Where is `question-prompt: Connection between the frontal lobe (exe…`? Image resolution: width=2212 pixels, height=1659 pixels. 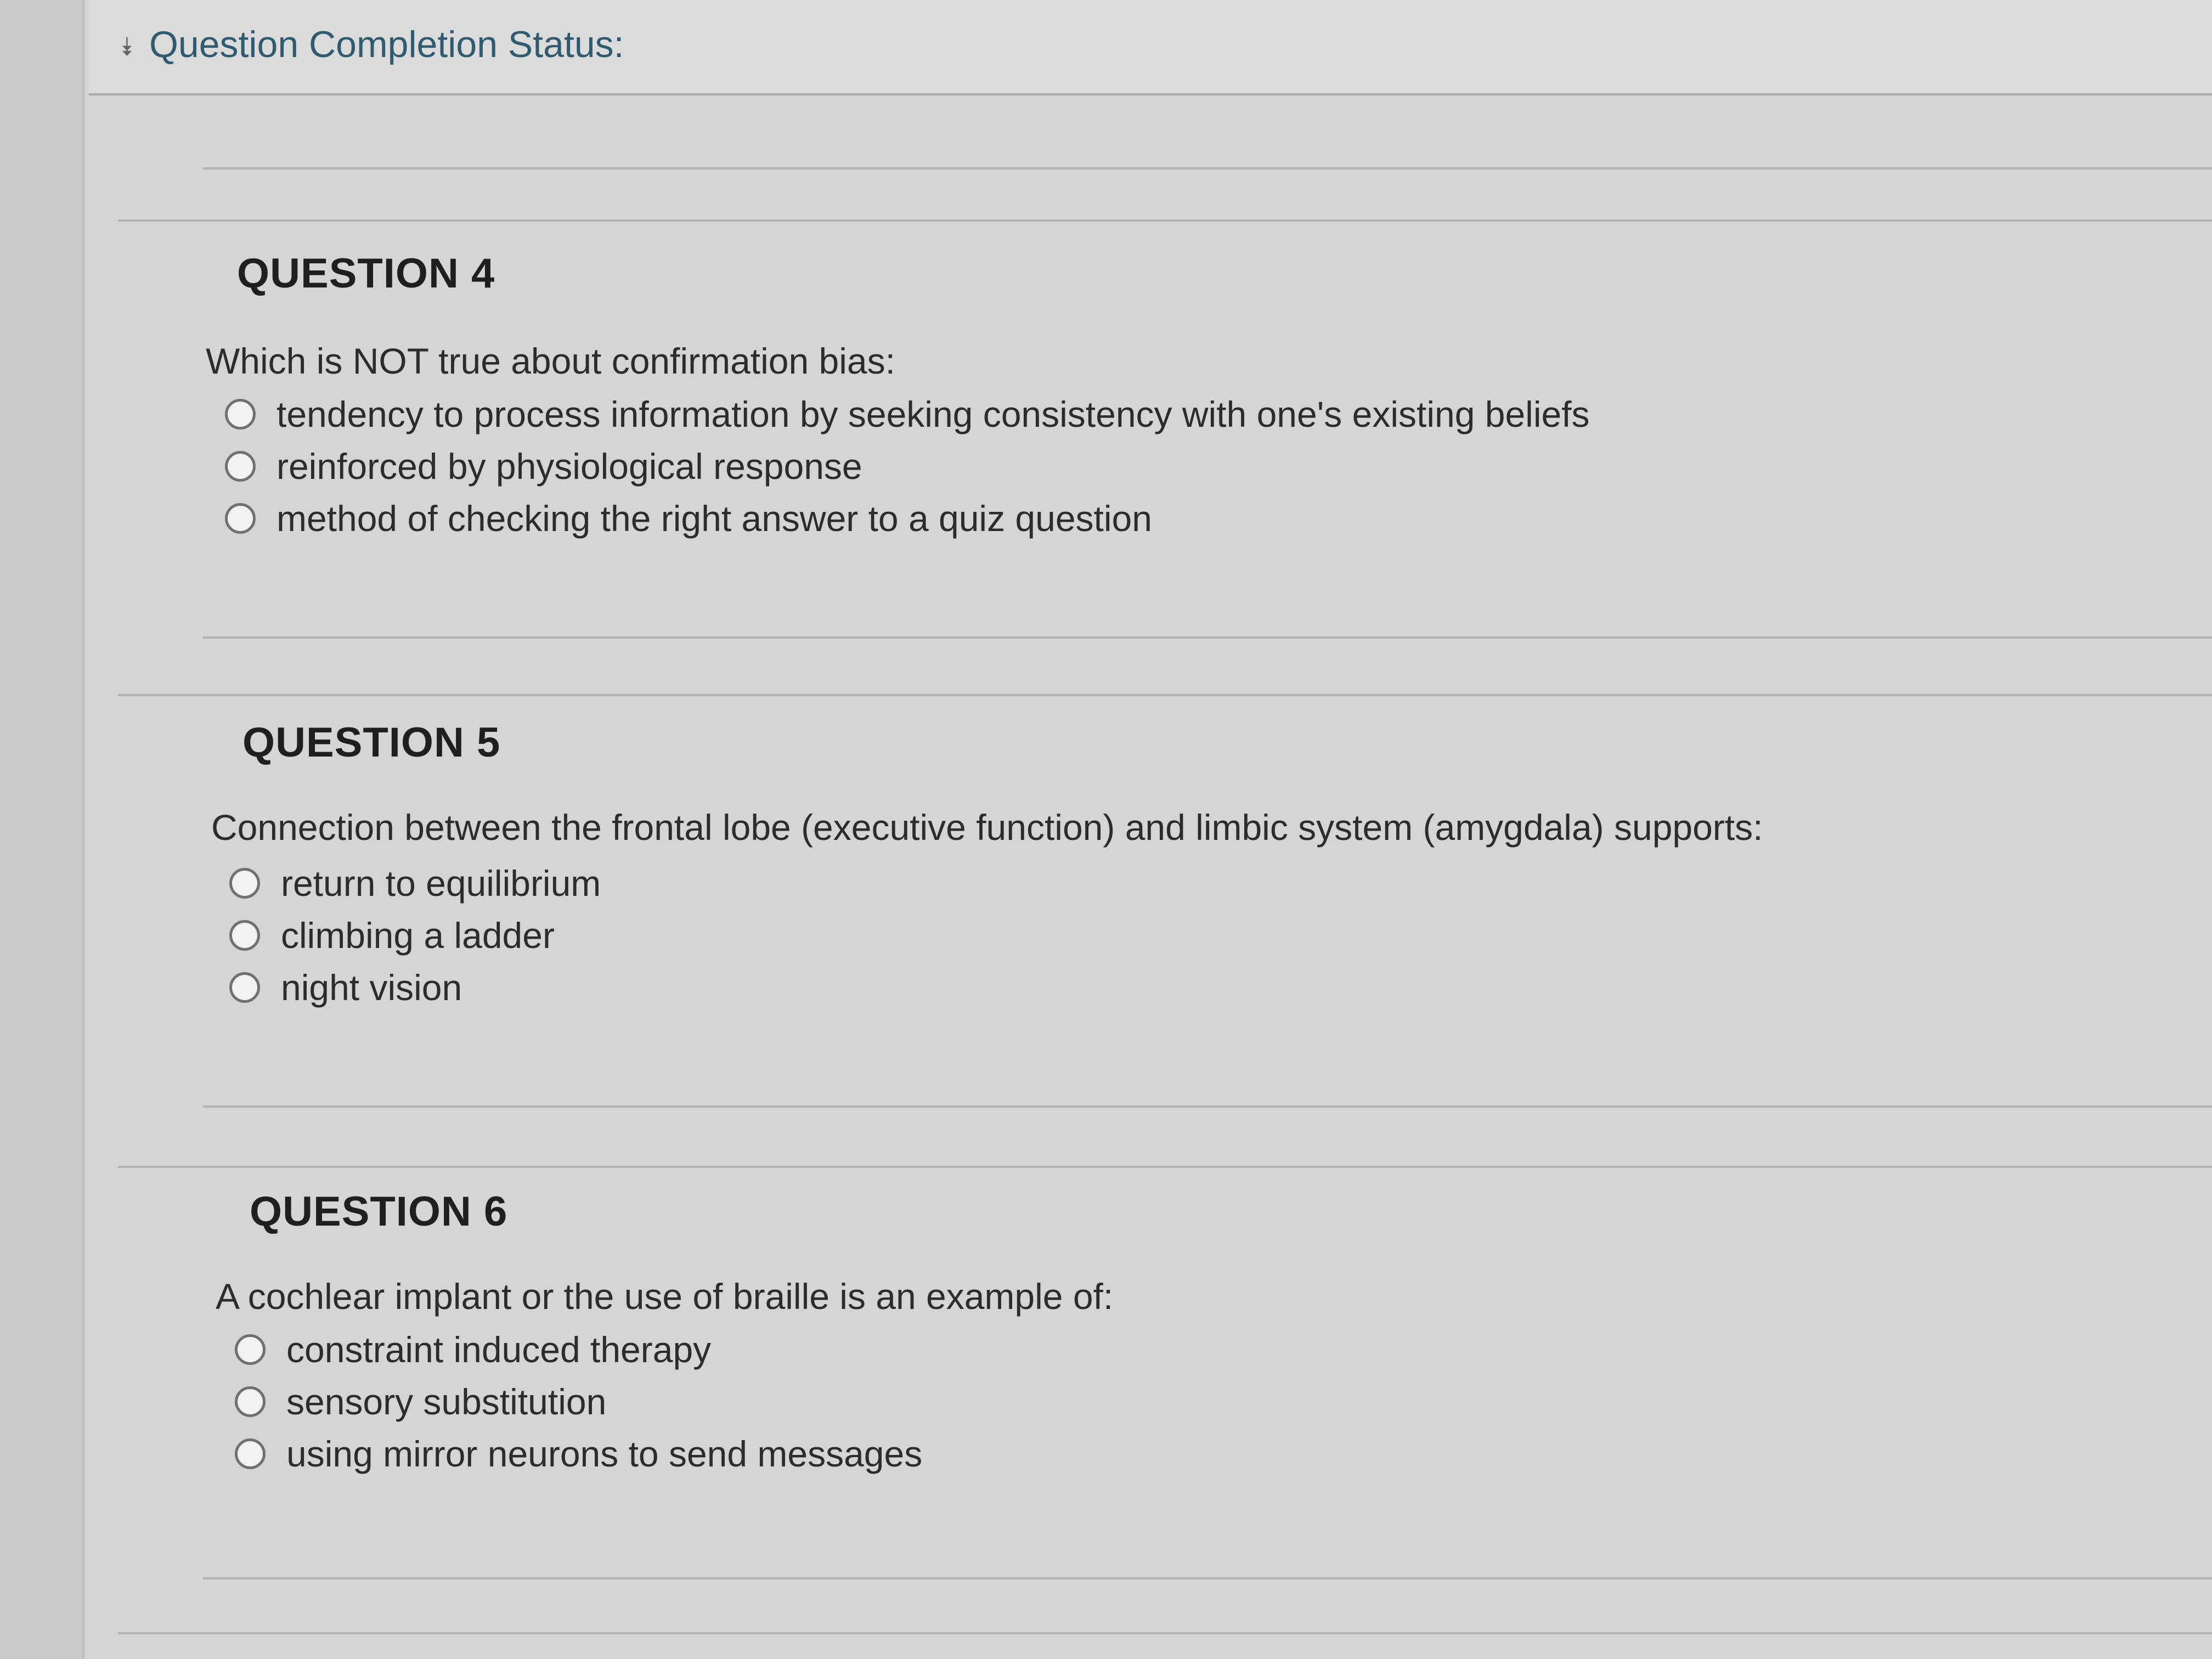
question-prompt: Connection between the frontal lobe (exe… is located at coordinates (987, 828).